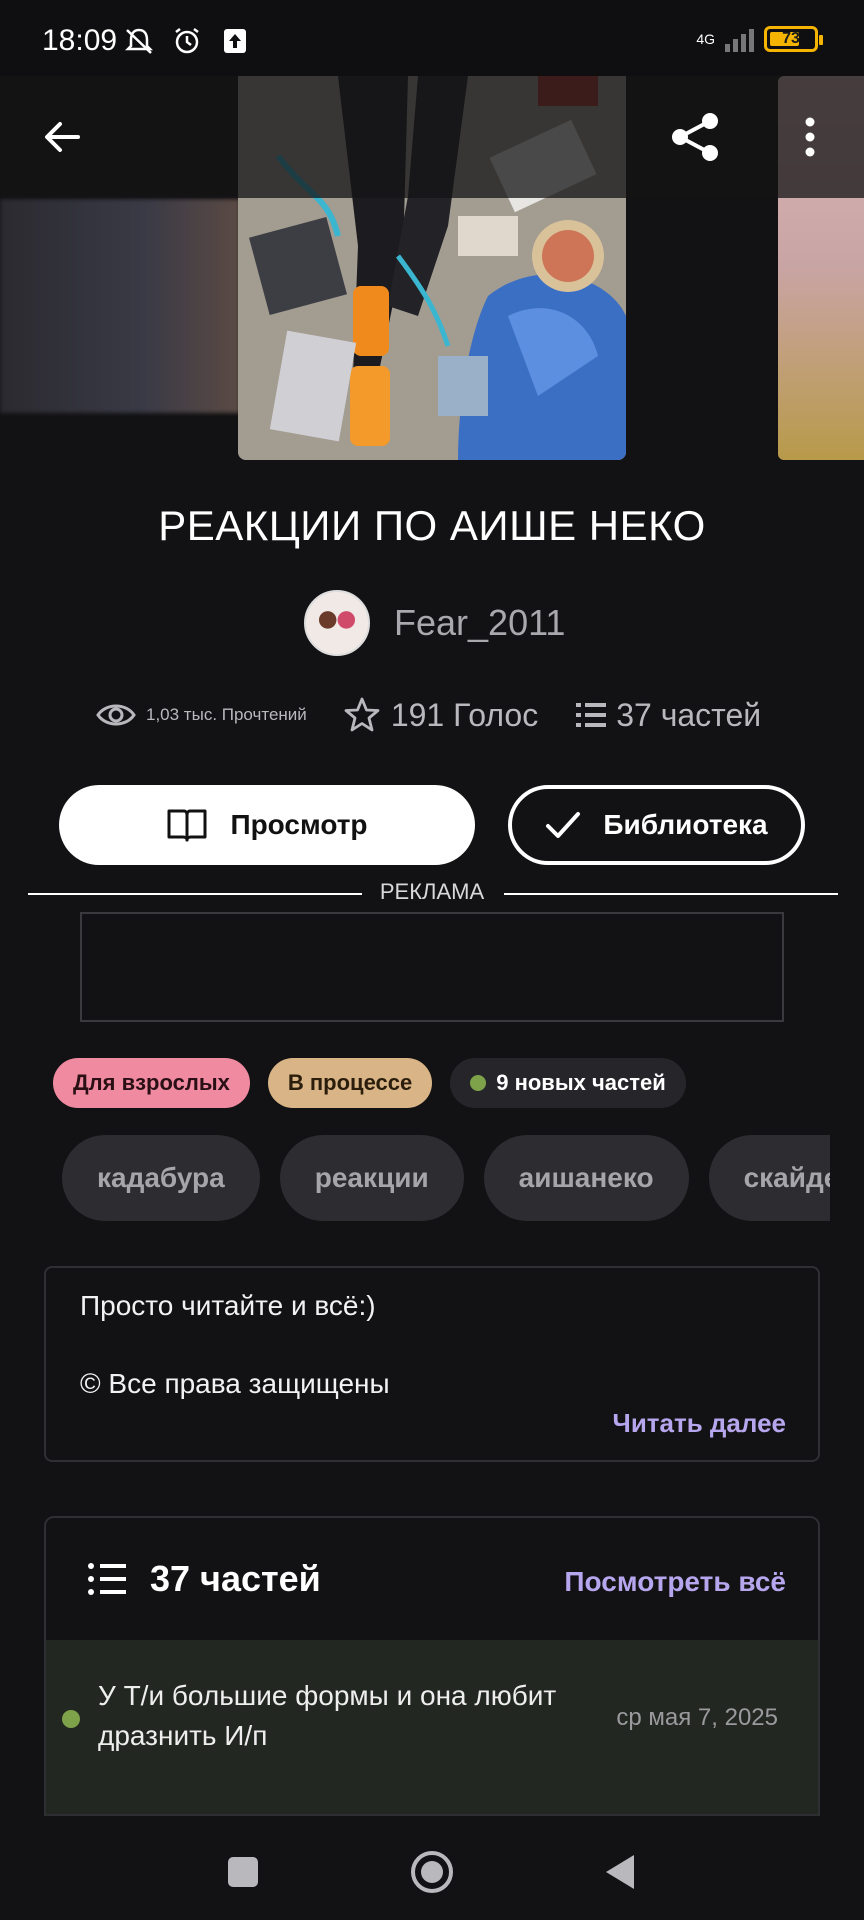 The width and height of the screenshot is (864, 1920). Describe the element at coordinates (705, 39) in the screenshot. I see `network-type: 4G` at that location.